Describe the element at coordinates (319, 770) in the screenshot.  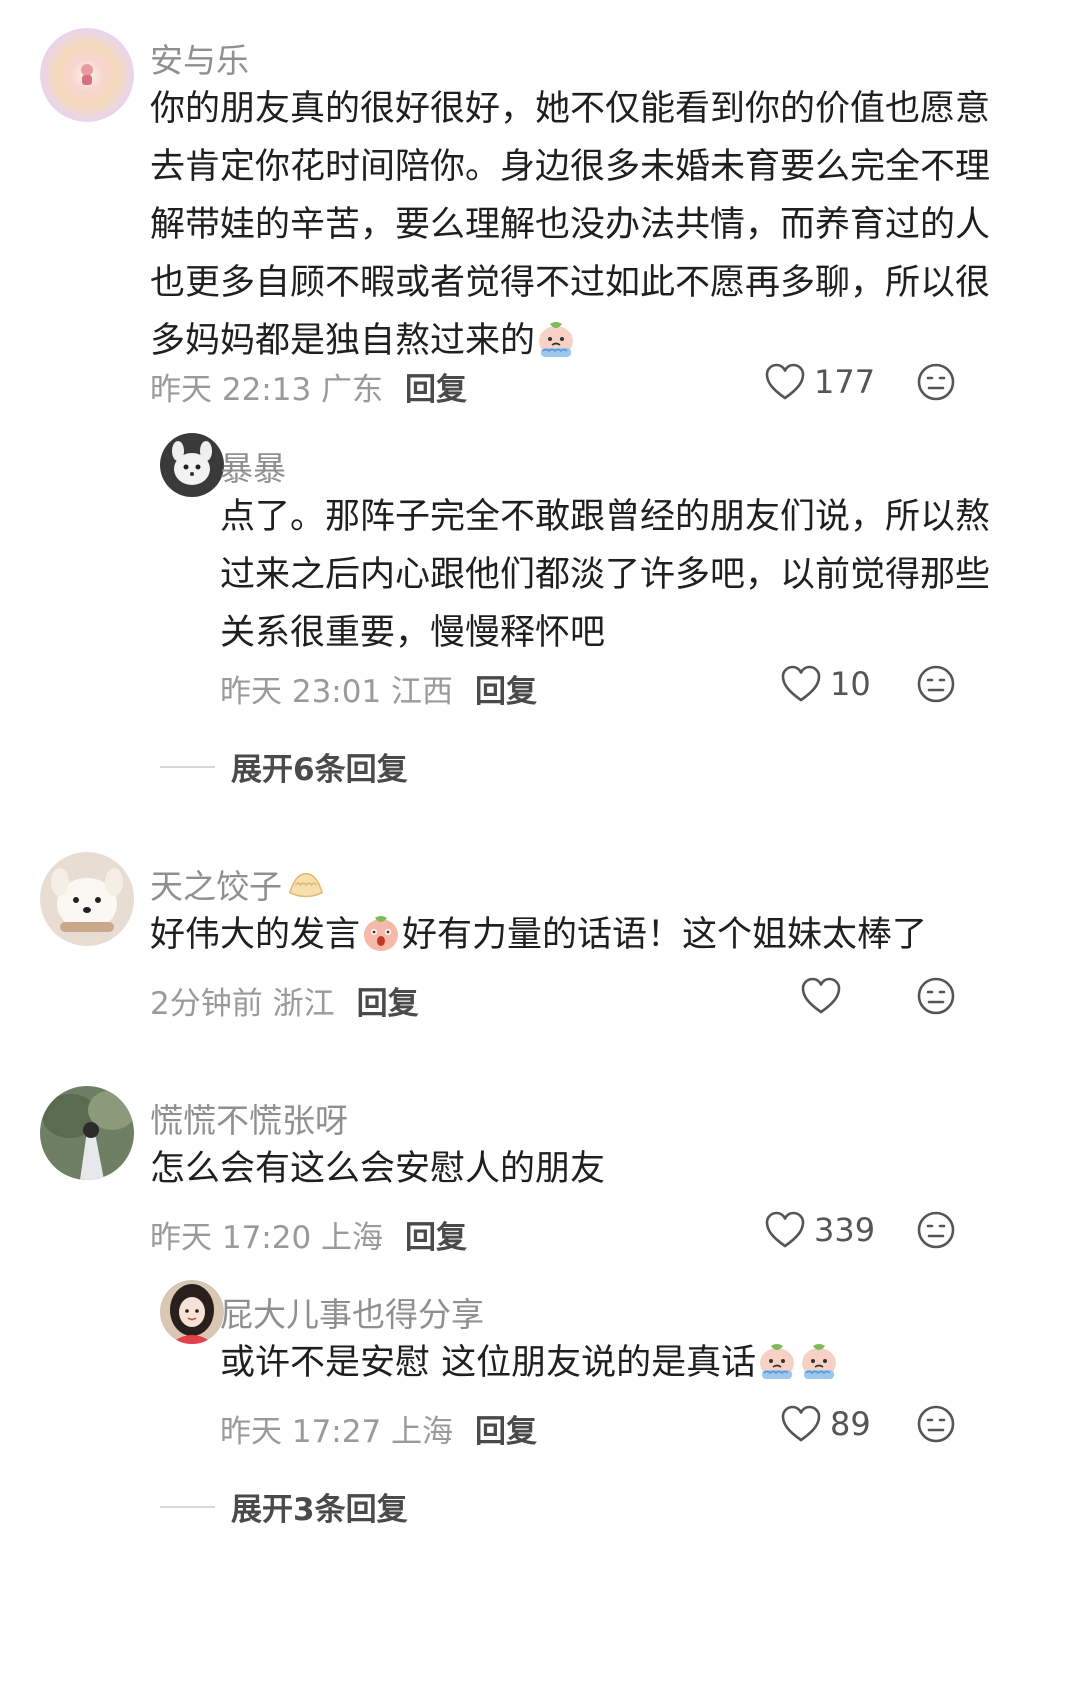
I see `expand-replies-label: 展开6条回复` at that location.